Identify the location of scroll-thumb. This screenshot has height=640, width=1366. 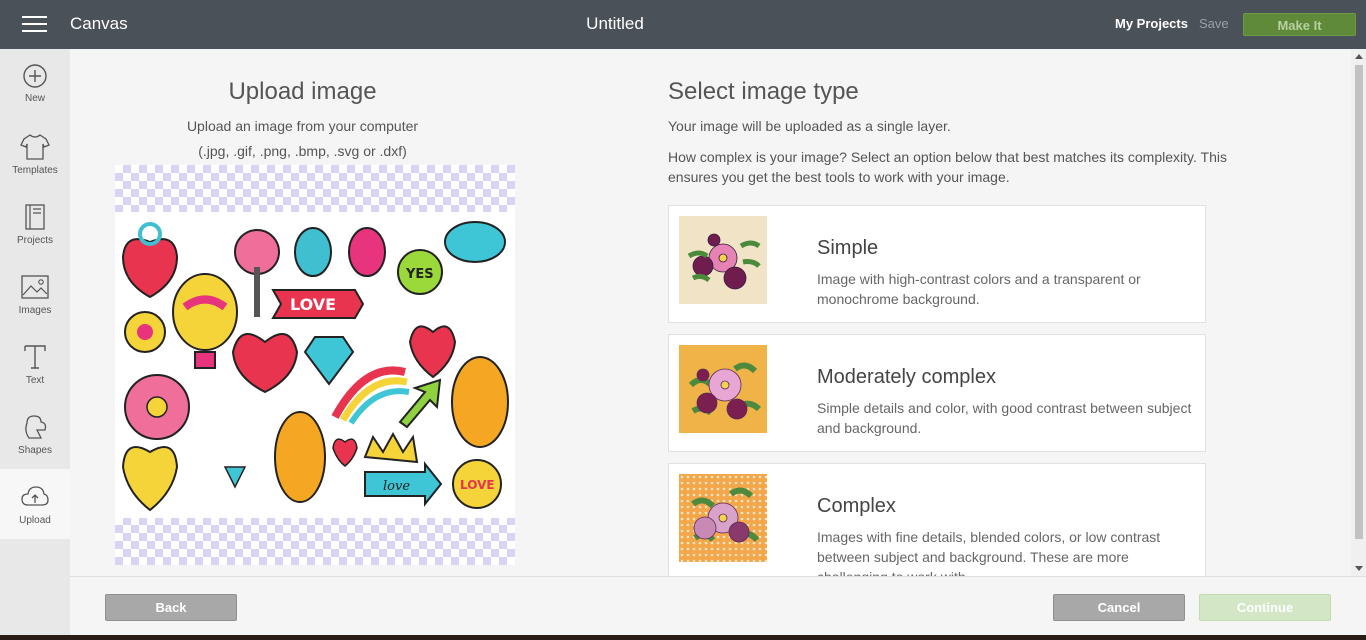
(1359, 302).